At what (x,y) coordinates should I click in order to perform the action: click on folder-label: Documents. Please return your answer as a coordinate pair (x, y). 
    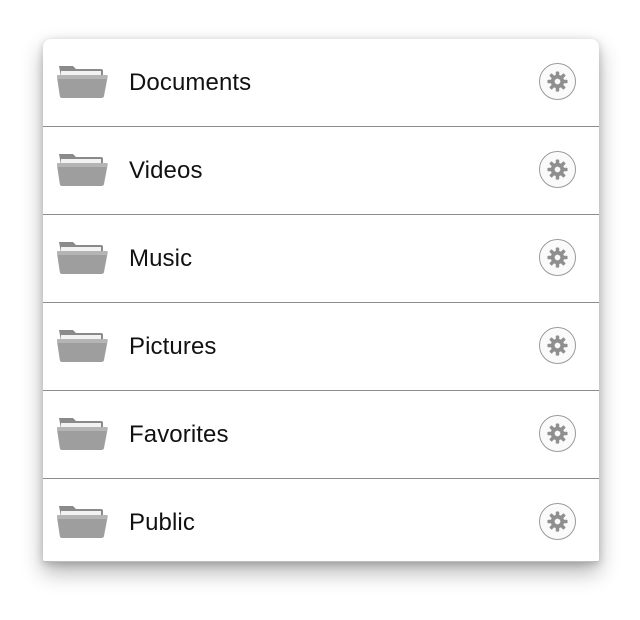
    Looking at the image, I should click on (190, 82).